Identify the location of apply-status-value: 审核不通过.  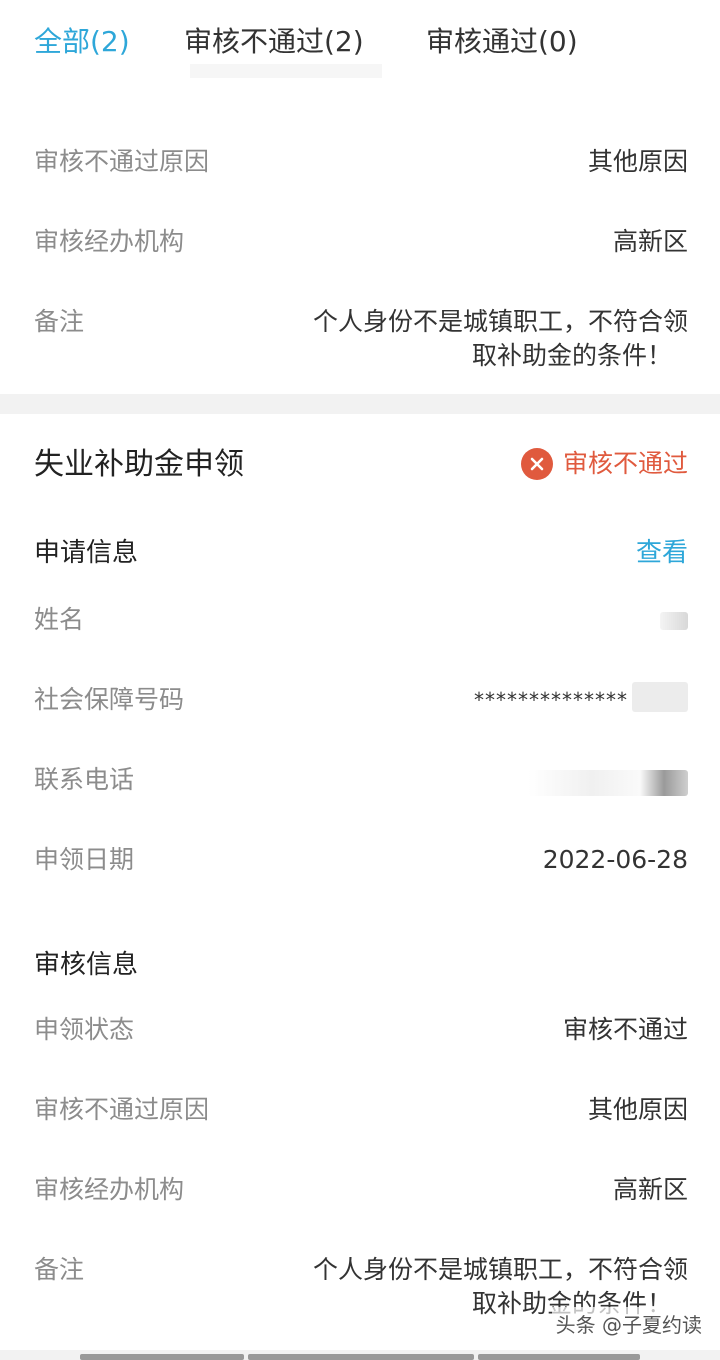
(625, 1029).